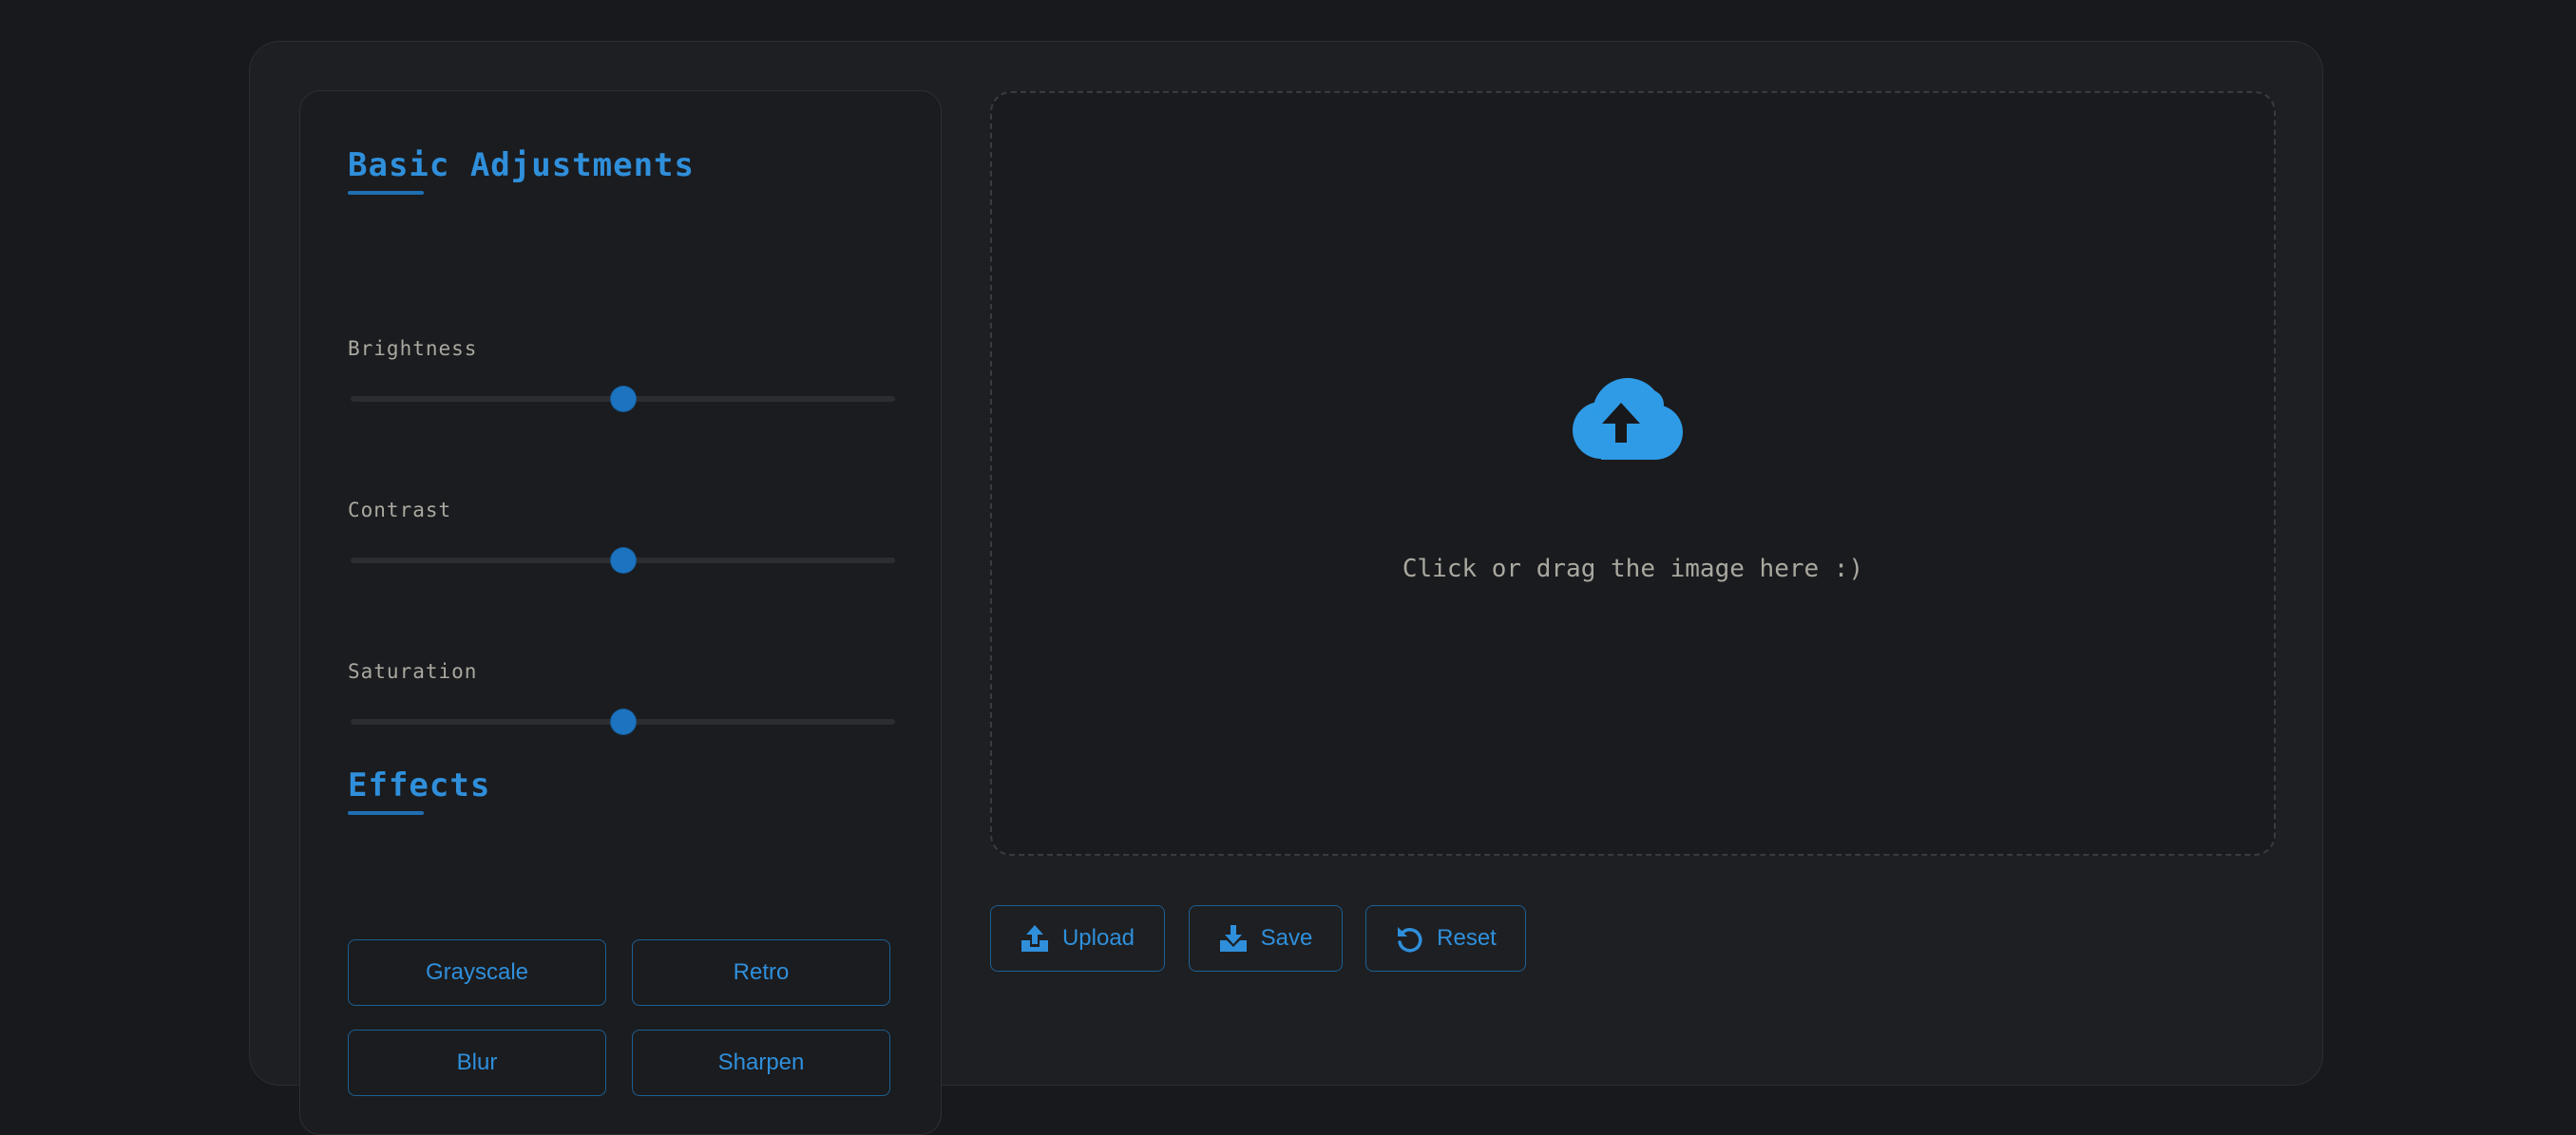  I want to click on upload-button: Upload, so click(1077, 938).